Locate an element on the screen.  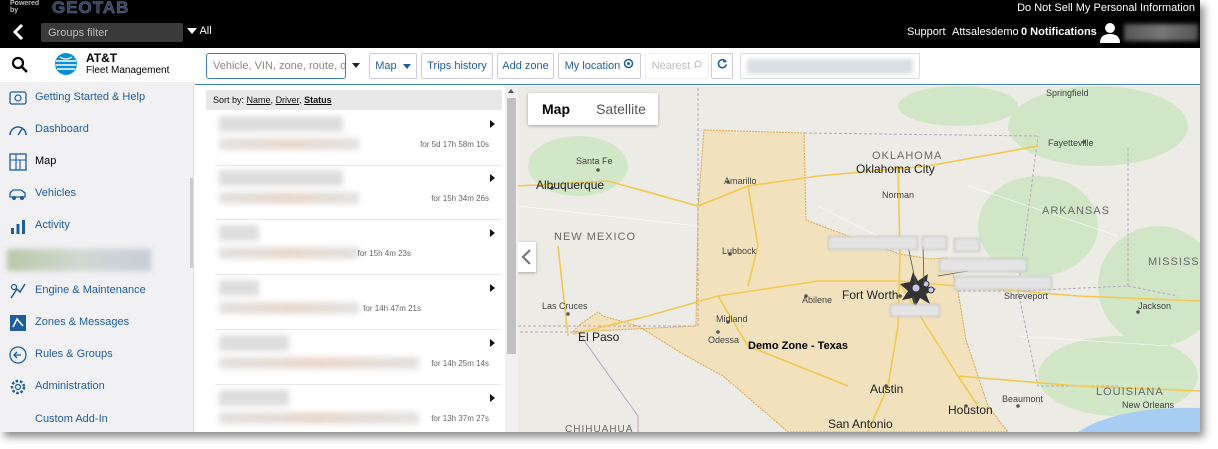
refresh-button is located at coordinates (722, 66).